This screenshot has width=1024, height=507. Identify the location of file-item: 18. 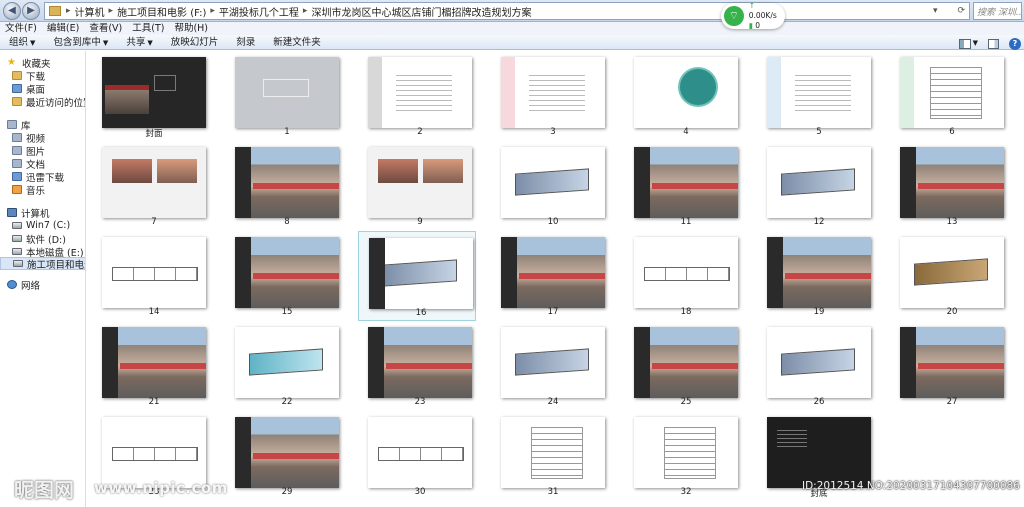
(683, 276).